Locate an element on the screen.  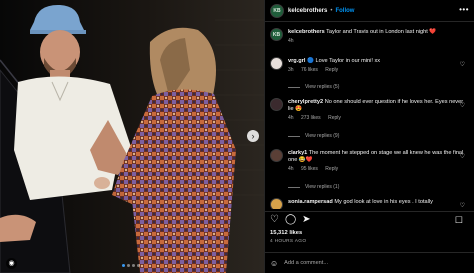
comment-likes: 76 likes is located at coordinates (309, 70).